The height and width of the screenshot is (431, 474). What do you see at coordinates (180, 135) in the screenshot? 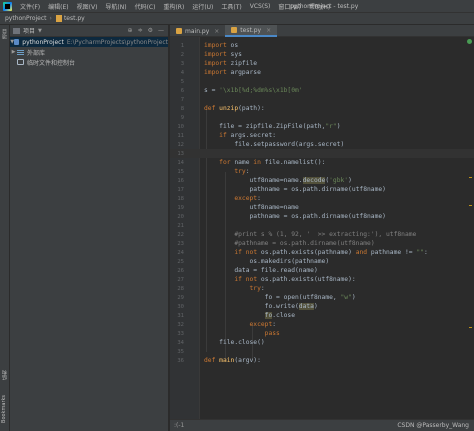
I see `line-number: 11` at bounding box center [180, 135].